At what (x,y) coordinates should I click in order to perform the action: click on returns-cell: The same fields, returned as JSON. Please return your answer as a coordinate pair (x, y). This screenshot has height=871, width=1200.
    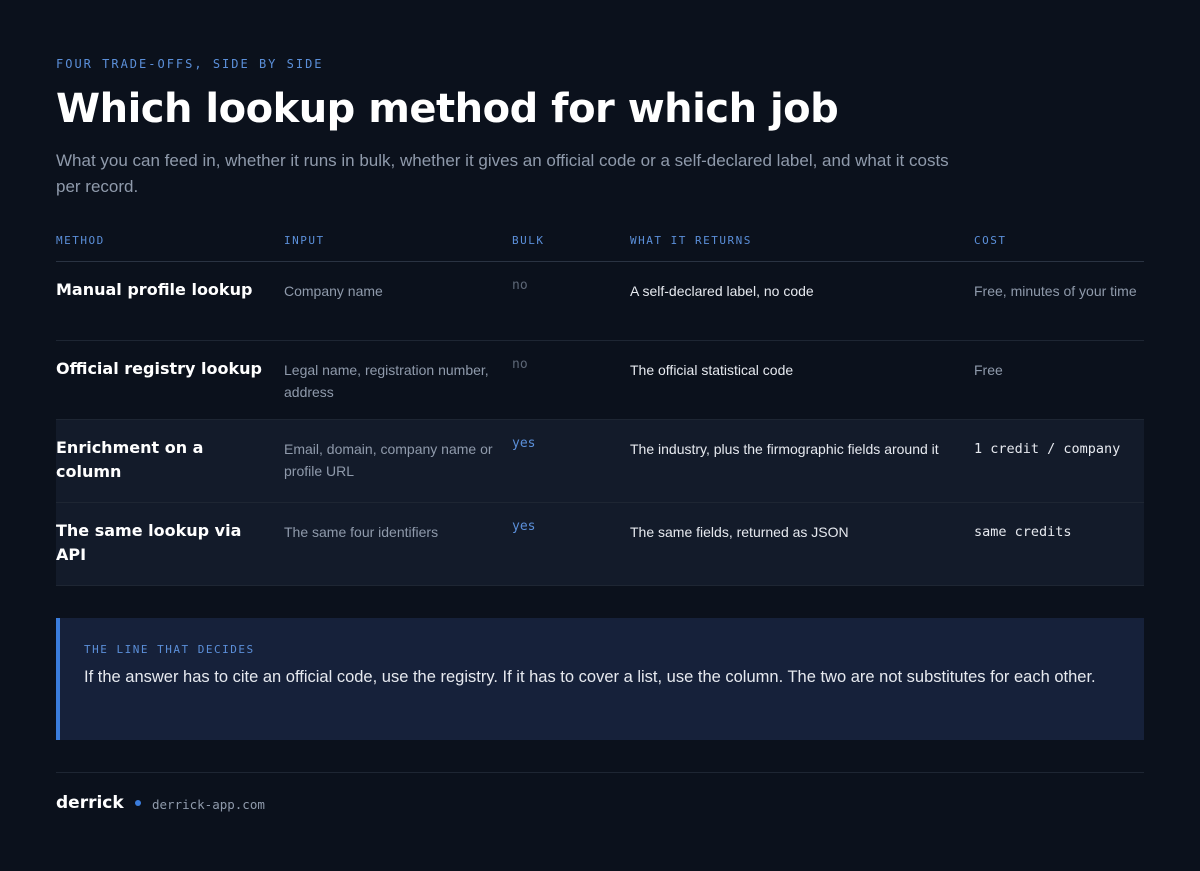
    Looking at the image, I should click on (739, 532).